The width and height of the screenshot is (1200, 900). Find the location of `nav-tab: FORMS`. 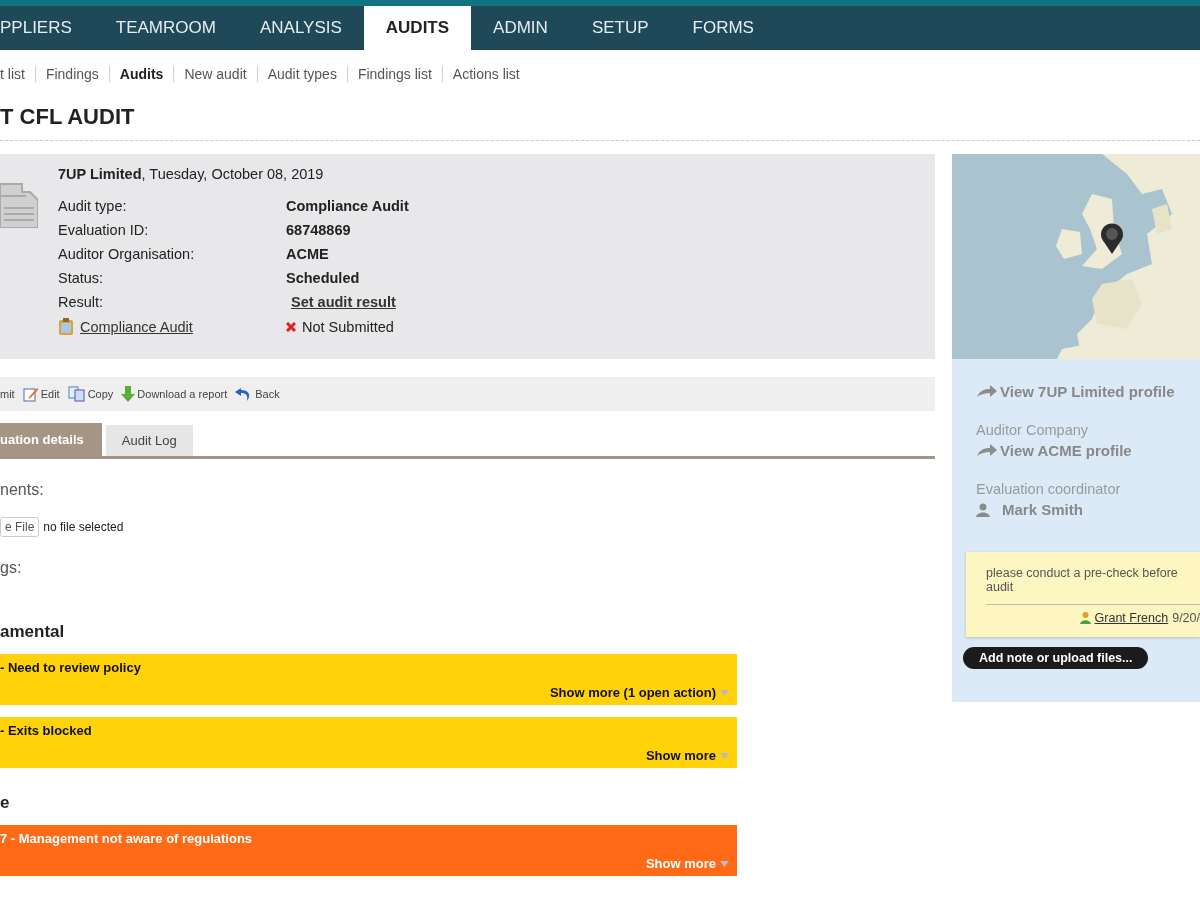

nav-tab: FORMS is located at coordinates (723, 28).